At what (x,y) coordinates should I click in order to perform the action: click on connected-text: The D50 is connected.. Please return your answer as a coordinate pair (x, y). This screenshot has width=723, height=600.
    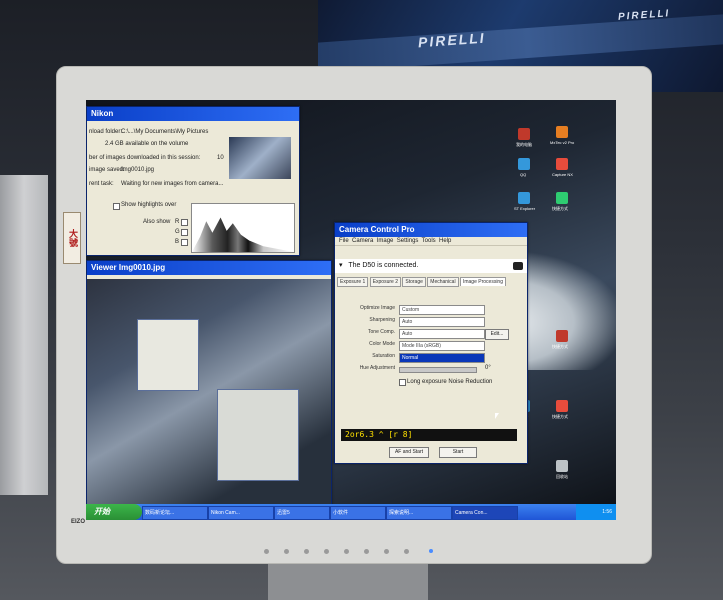
    Looking at the image, I should click on (383, 265).